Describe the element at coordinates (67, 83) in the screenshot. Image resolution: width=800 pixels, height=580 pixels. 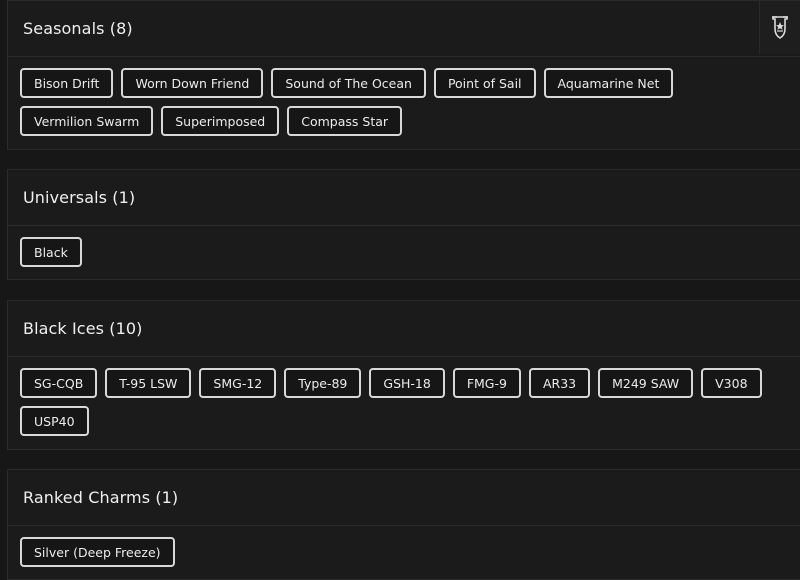
I see `tag: Bison Drift` at that location.